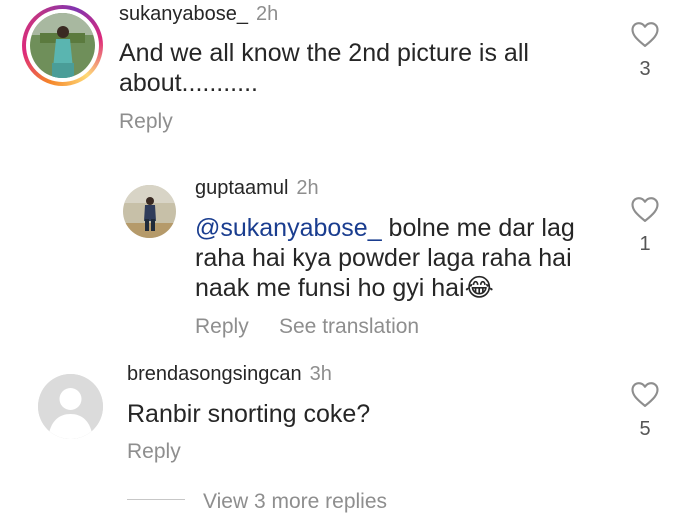  I want to click on comment-username: brendasongsingcan, so click(214, 374).